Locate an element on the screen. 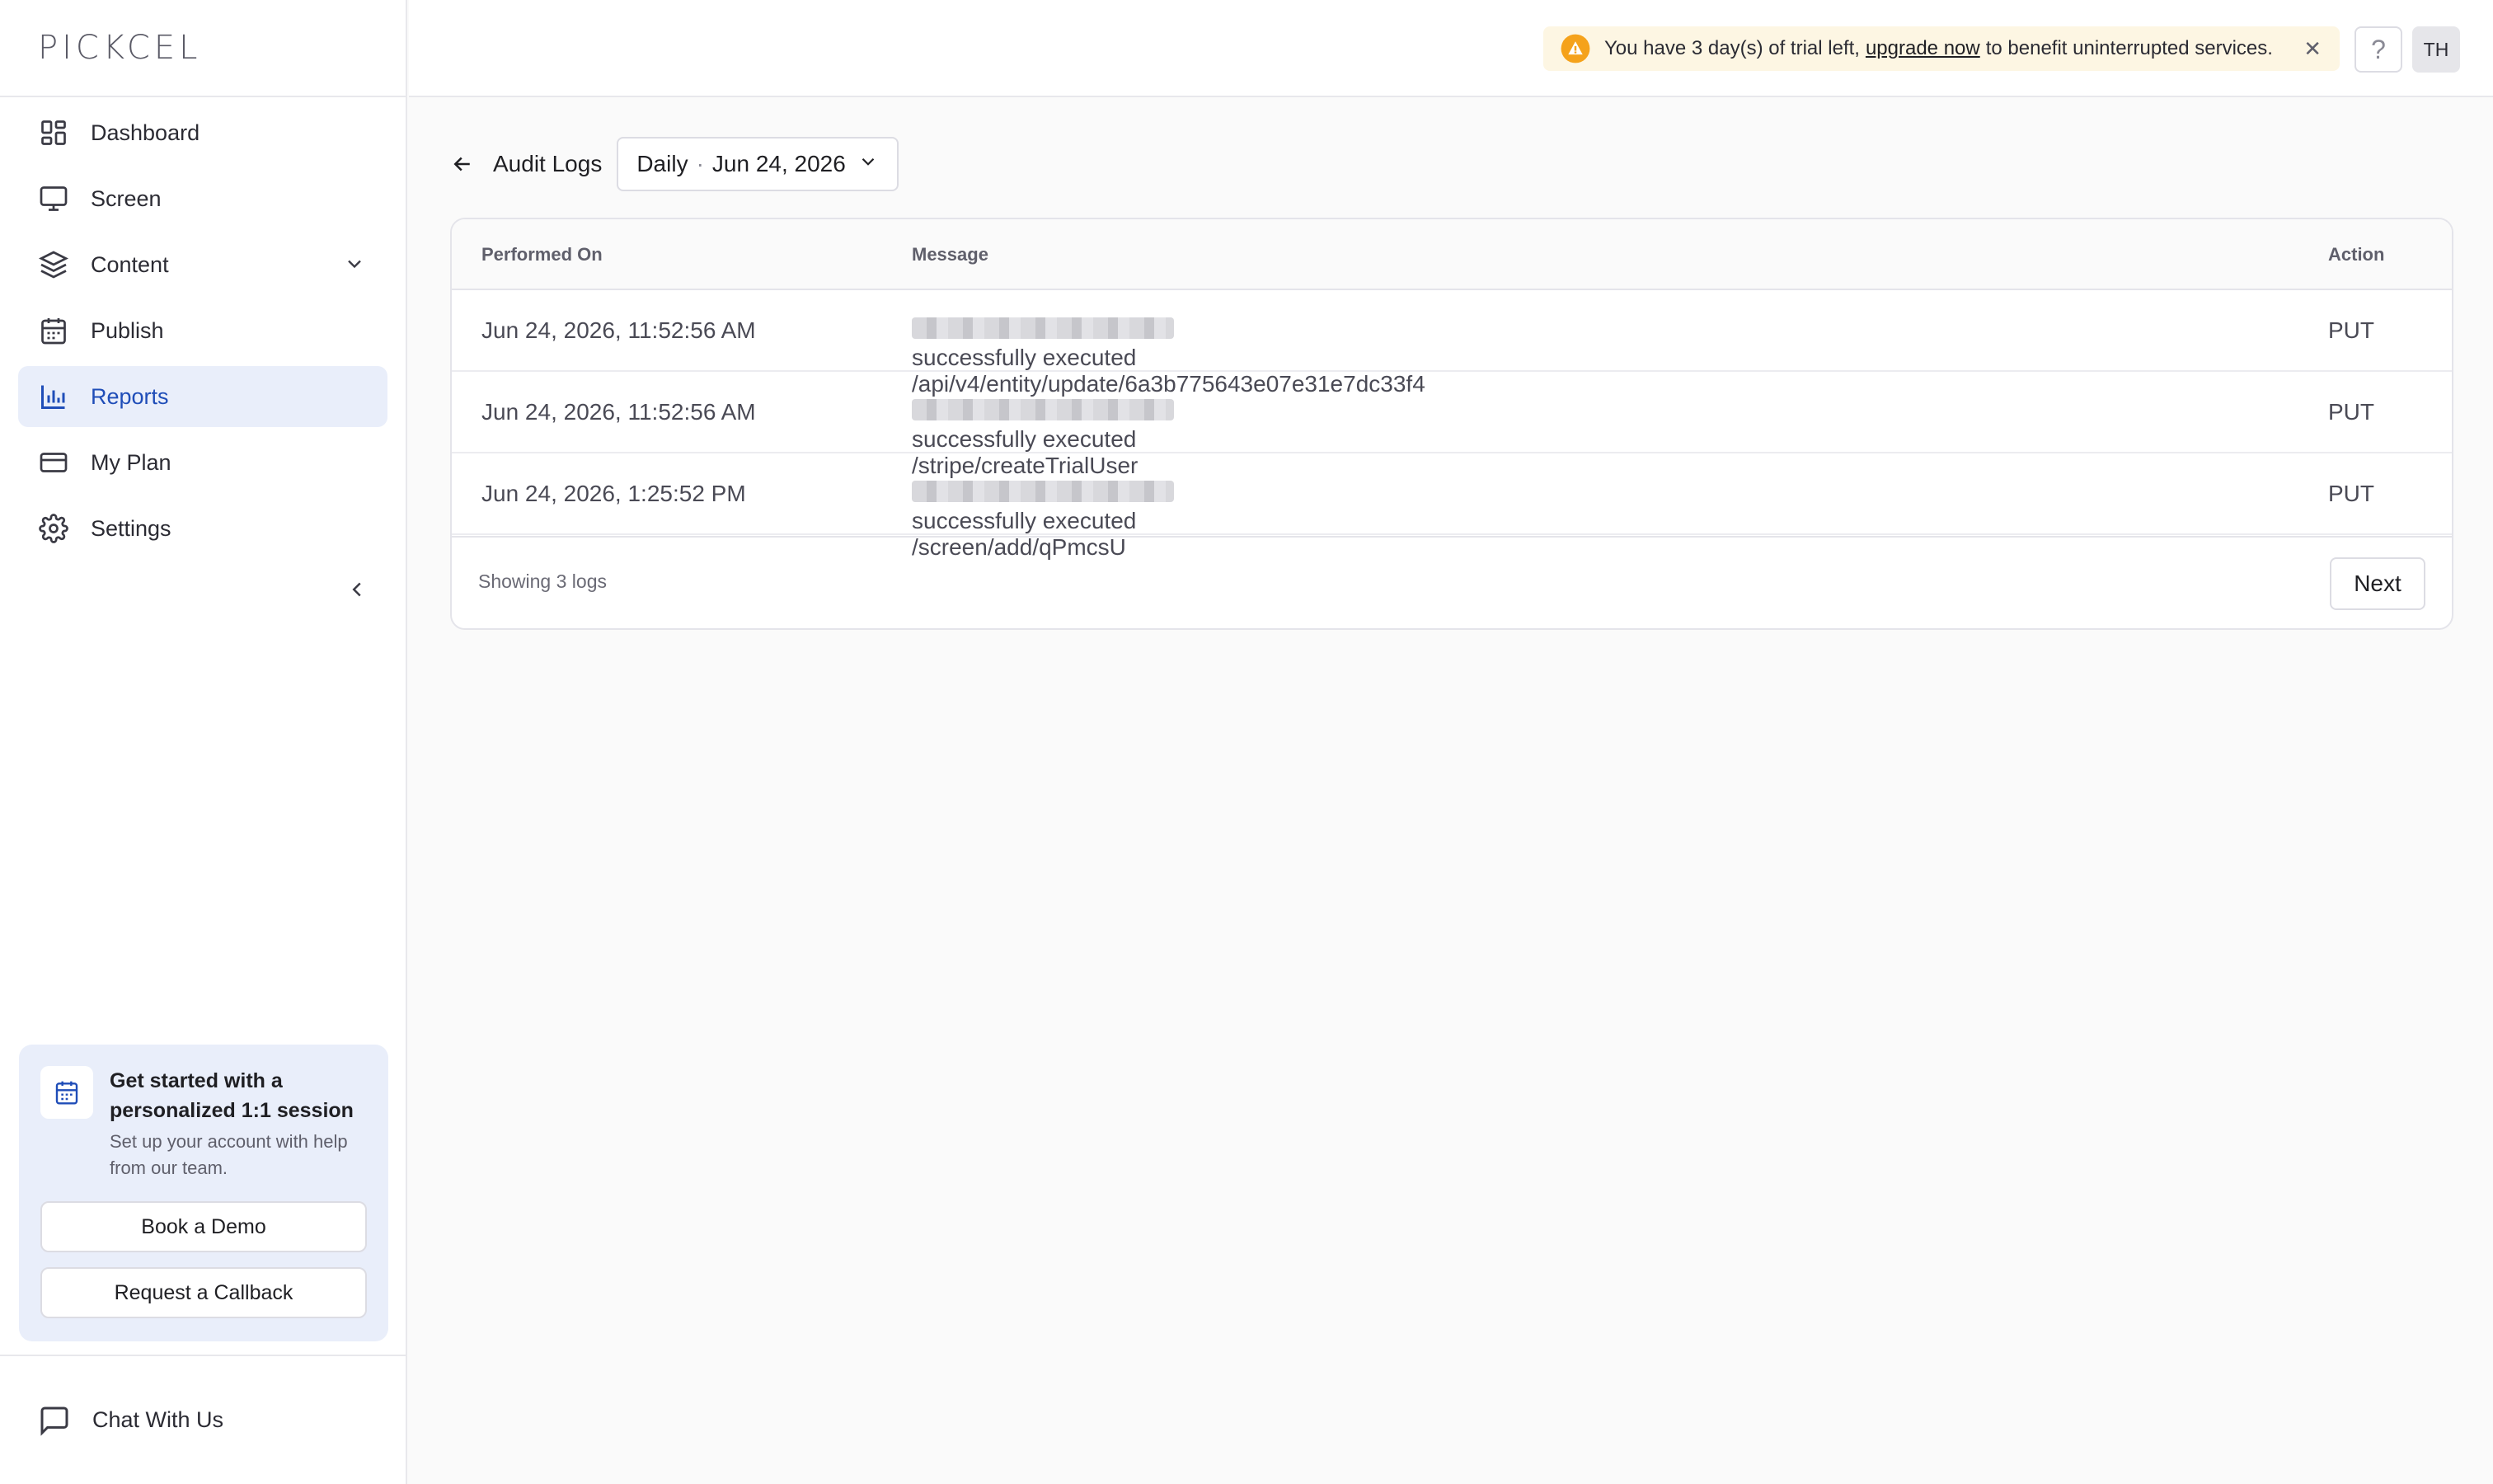  range-date: Jun 24, 2026 is located at coordinates (778, 163).